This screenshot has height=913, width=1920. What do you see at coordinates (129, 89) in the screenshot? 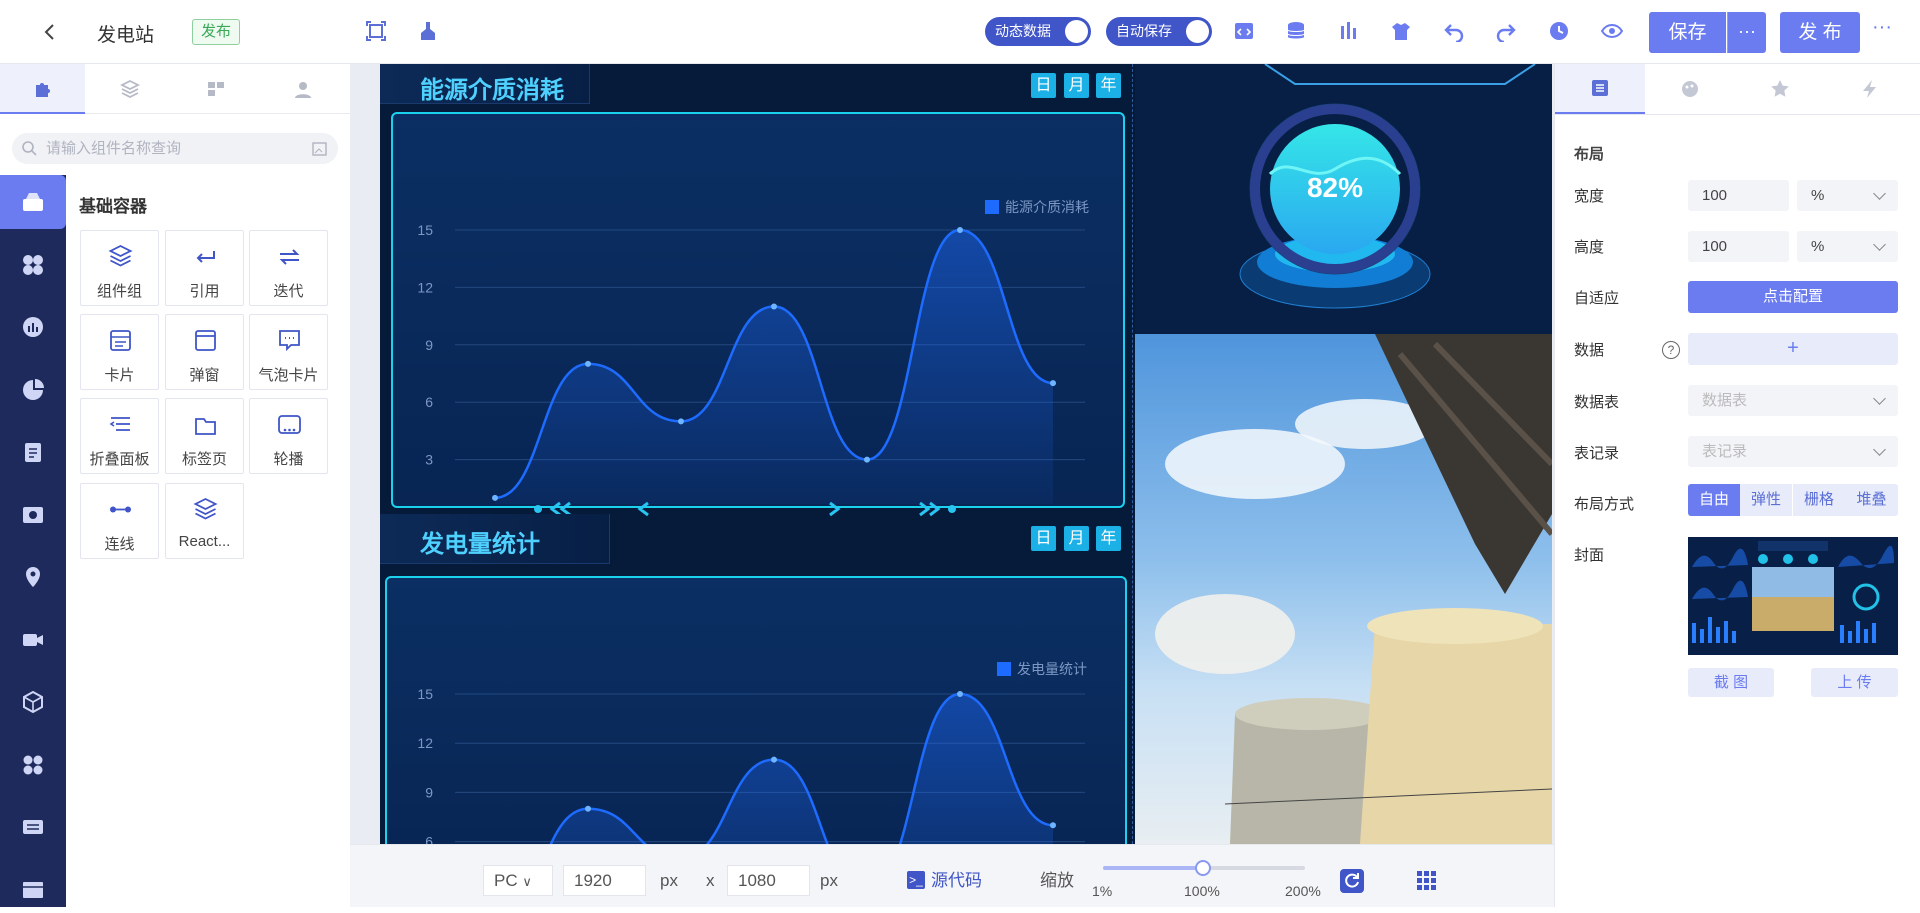
I see `tab-layers` at bounding box center [129, 89].